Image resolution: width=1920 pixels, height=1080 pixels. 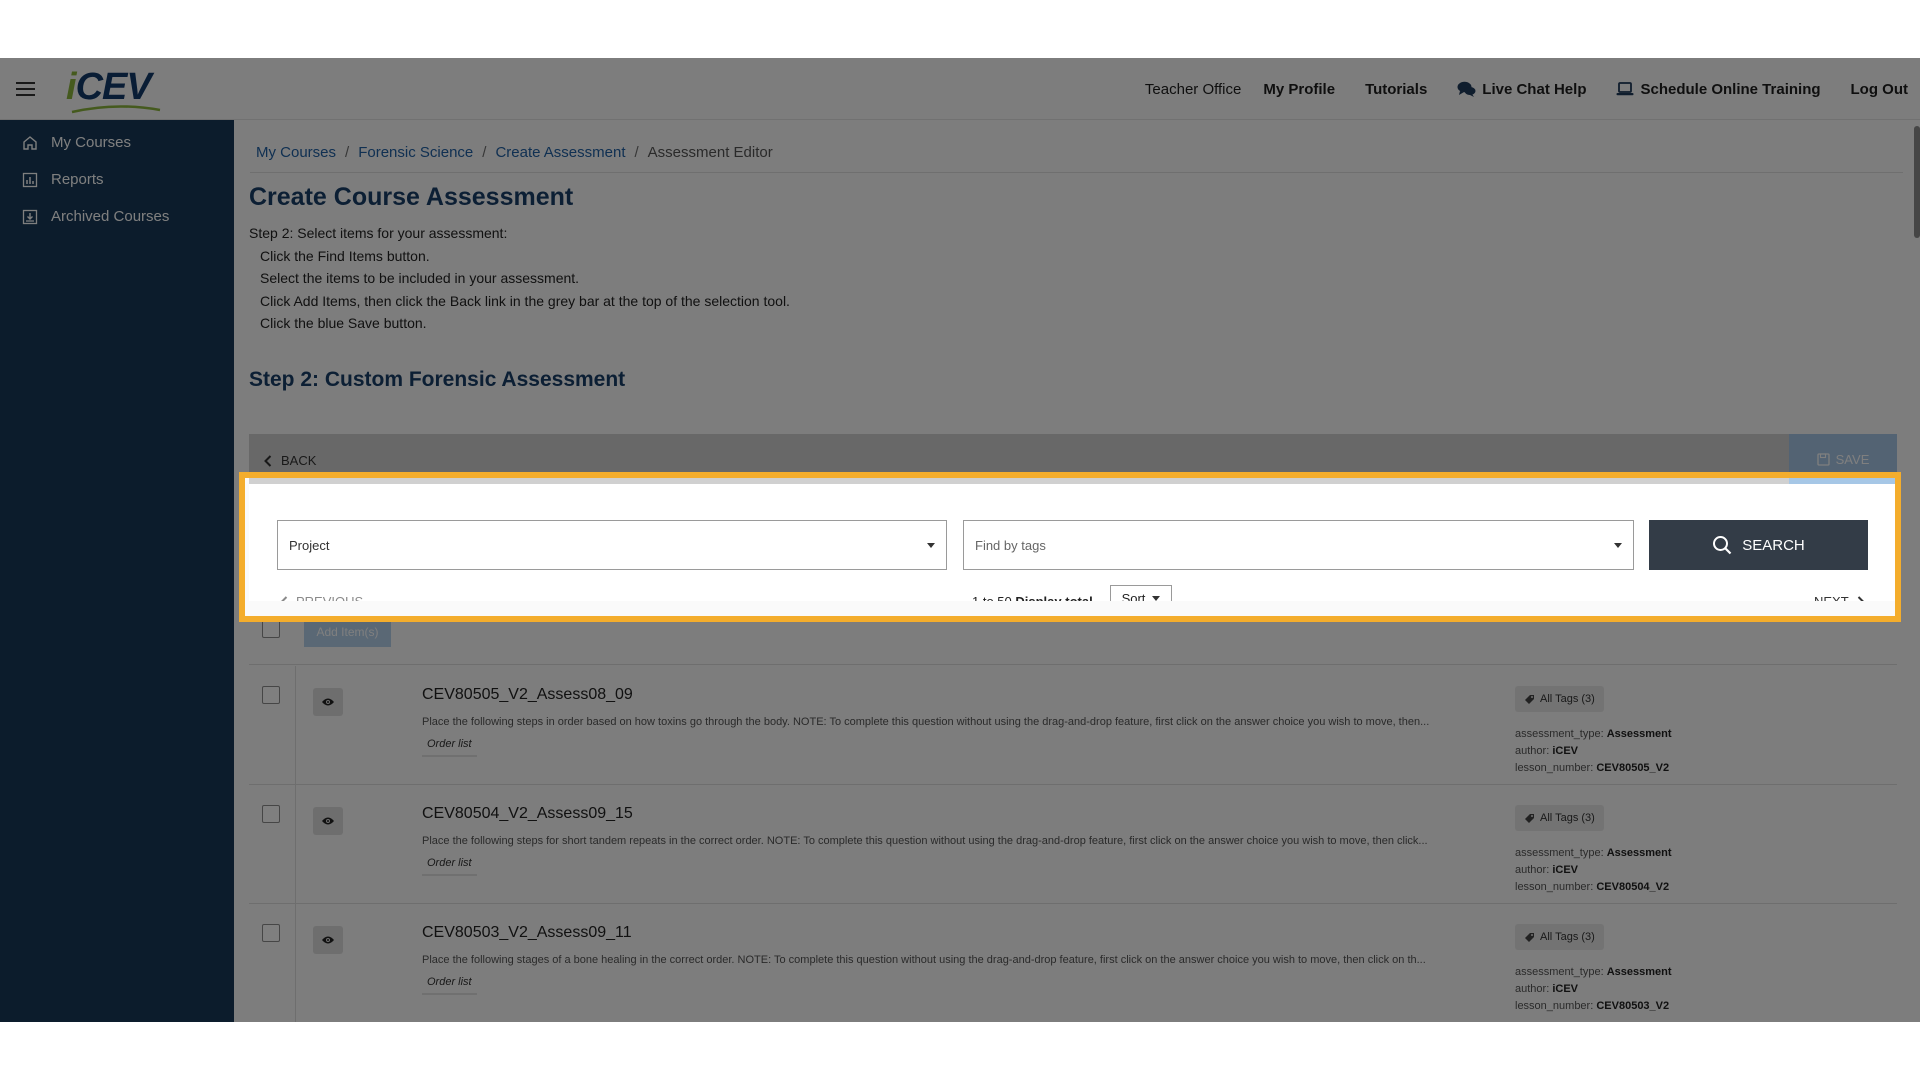 I want to click on dim-overlay, so click(x=121, y=547).